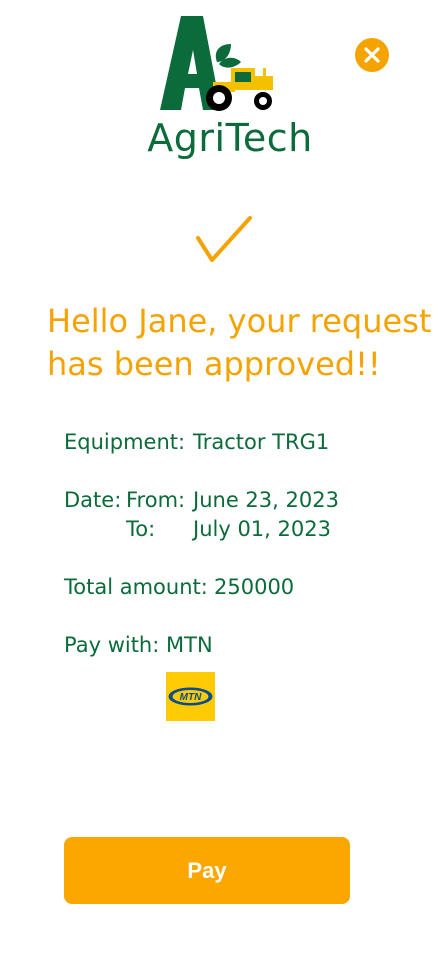 This screenshot has height=956, width=440. Describe the element at coordinates (224, 239) in the screenshot. I see `checkmark-icon` at that location.